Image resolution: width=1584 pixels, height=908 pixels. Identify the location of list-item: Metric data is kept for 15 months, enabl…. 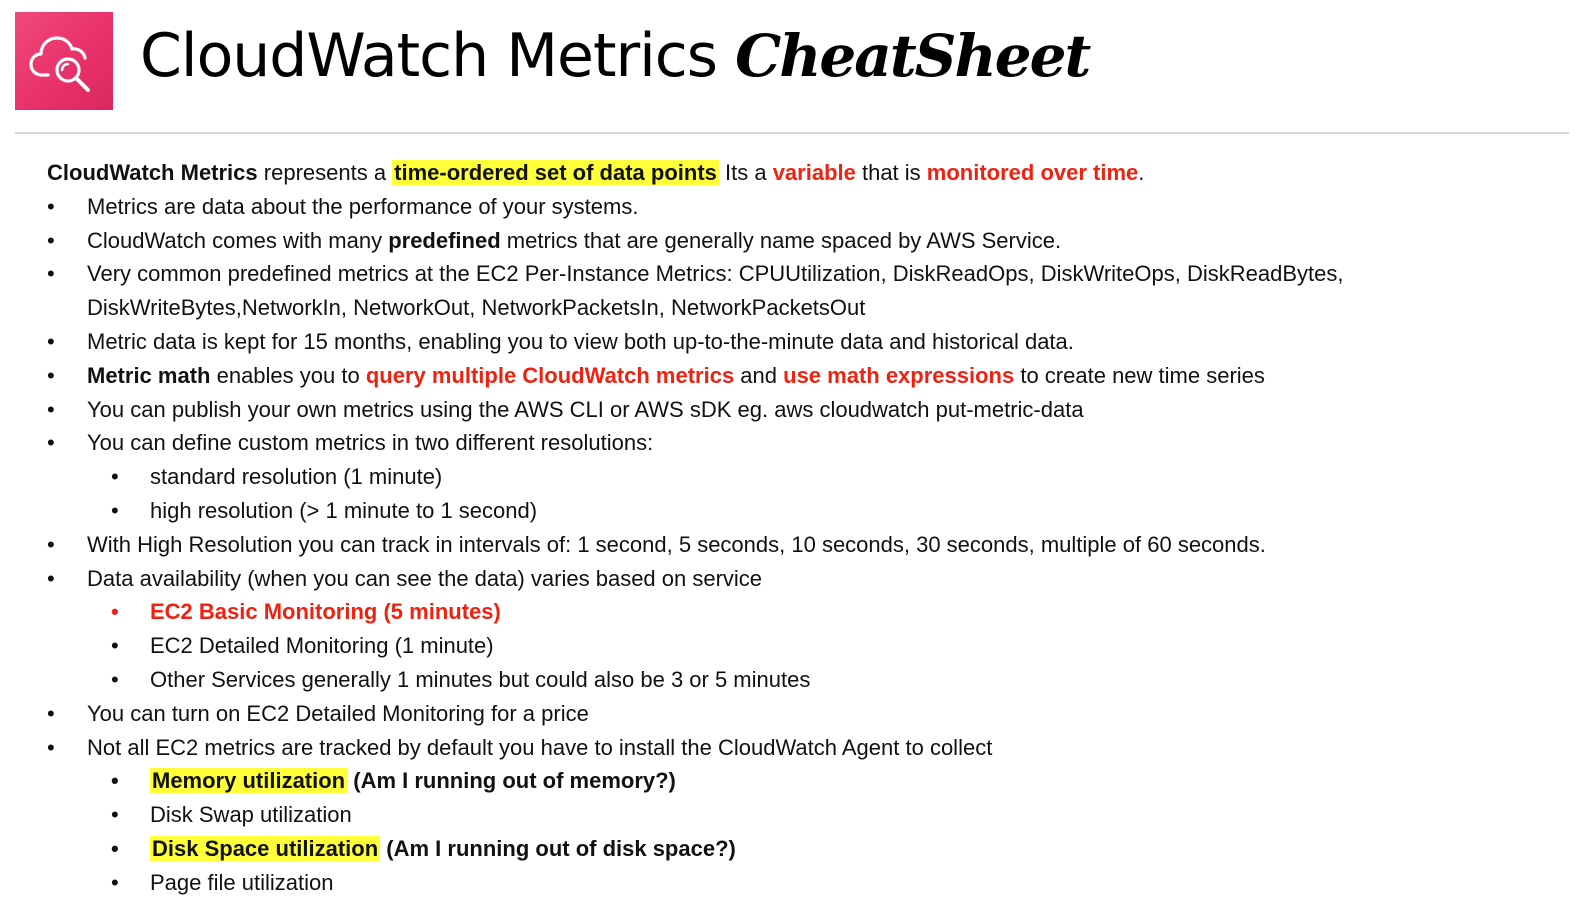
(802, 342).